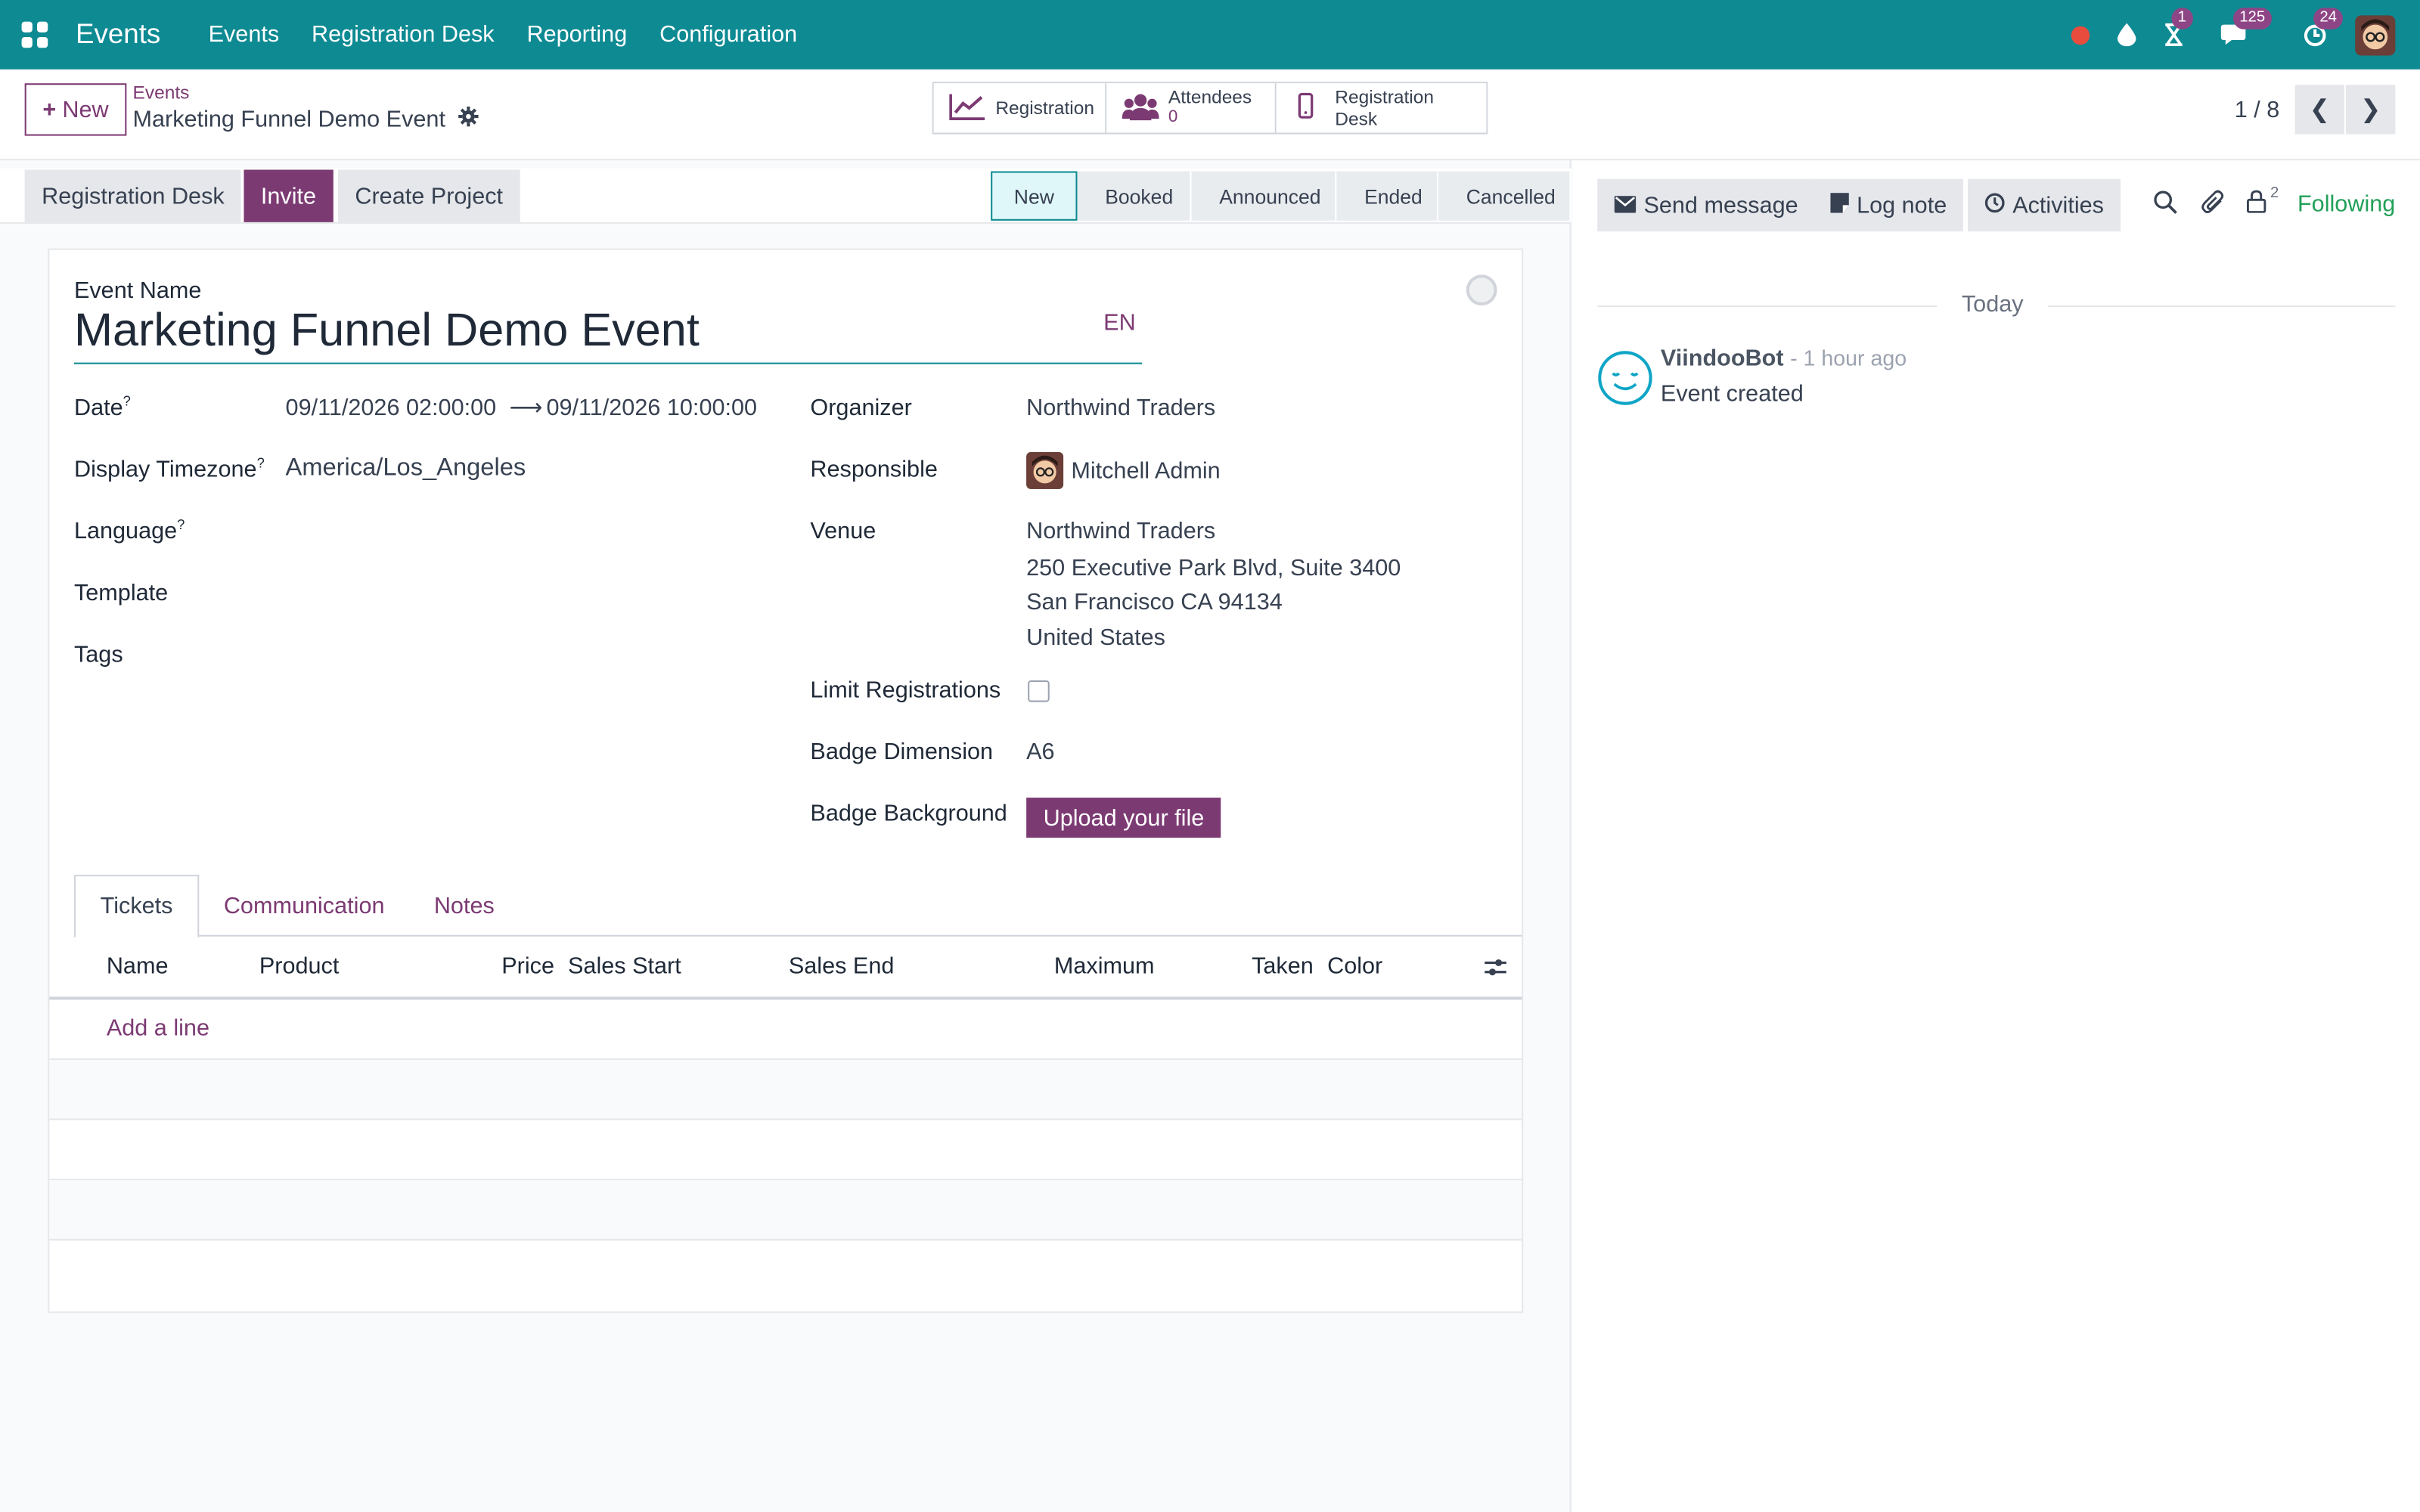  I want to click on send-message-label: Send message, so click(1720, 205).